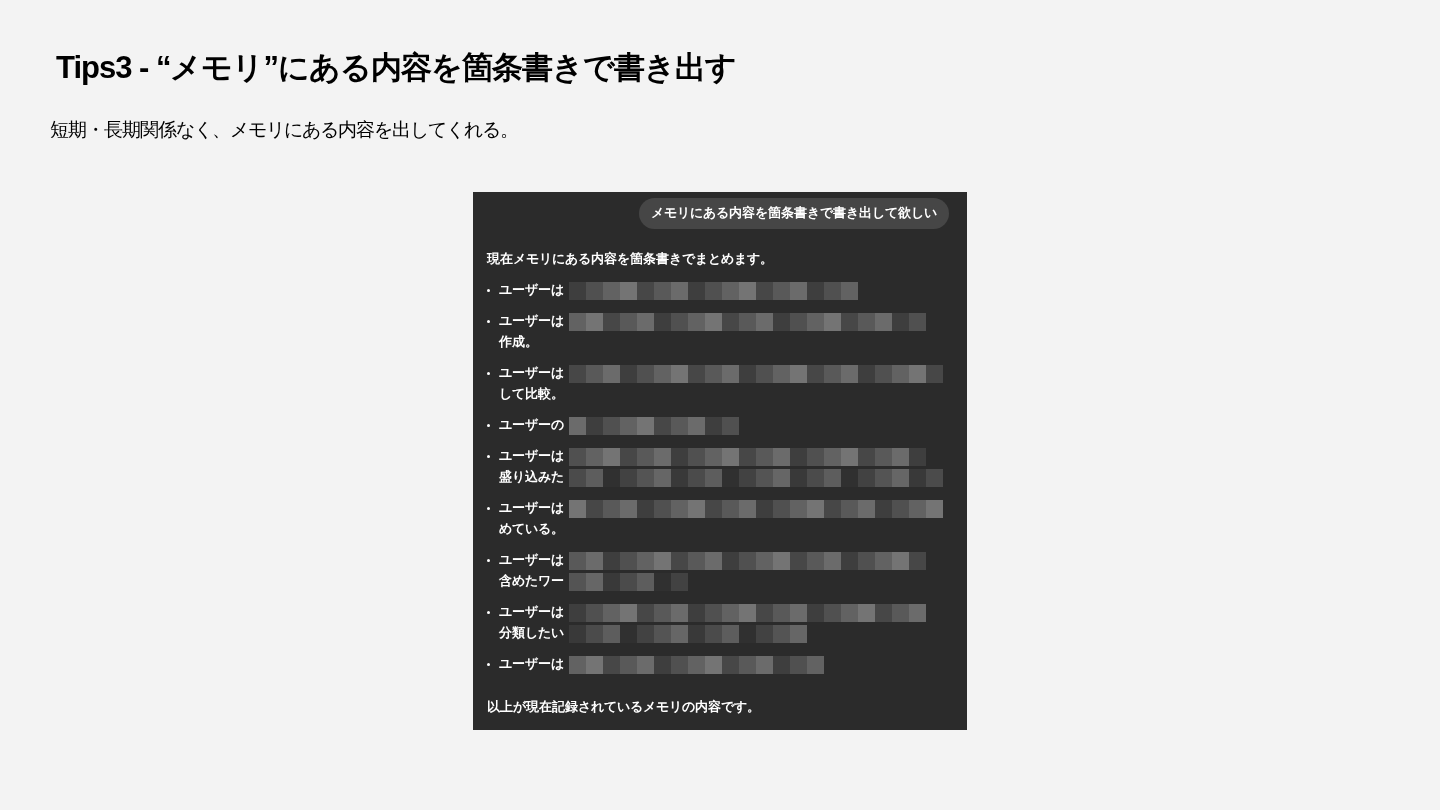 The width and height of the screenshot is (1440, 810). Describe the element at coordinates (532, 425) in the screenshot. I see `memory-item-text: ユーザーの` at that location.